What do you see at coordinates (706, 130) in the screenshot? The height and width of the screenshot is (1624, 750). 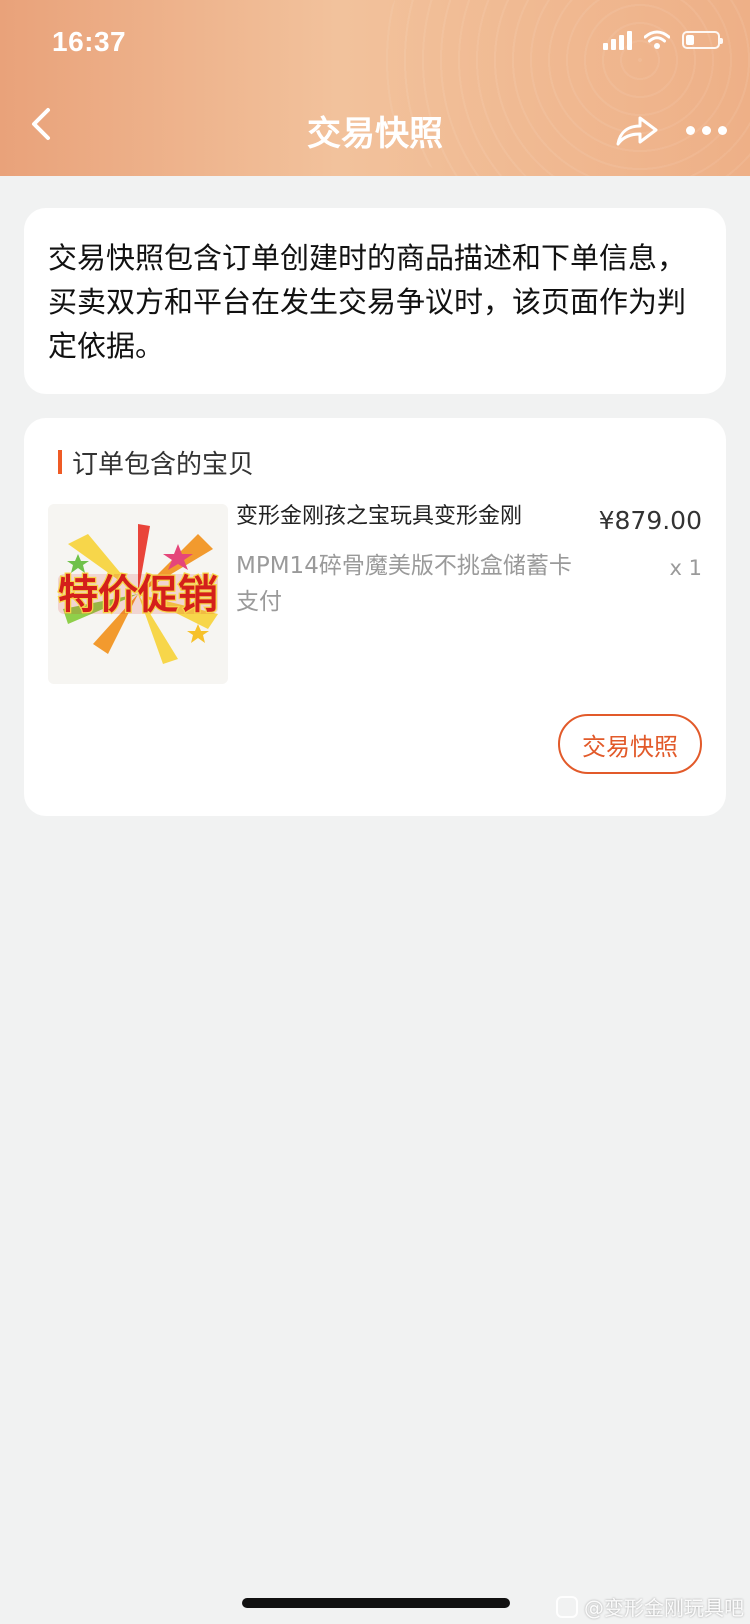 I see `more-icon` at bounding box center [706, 130].